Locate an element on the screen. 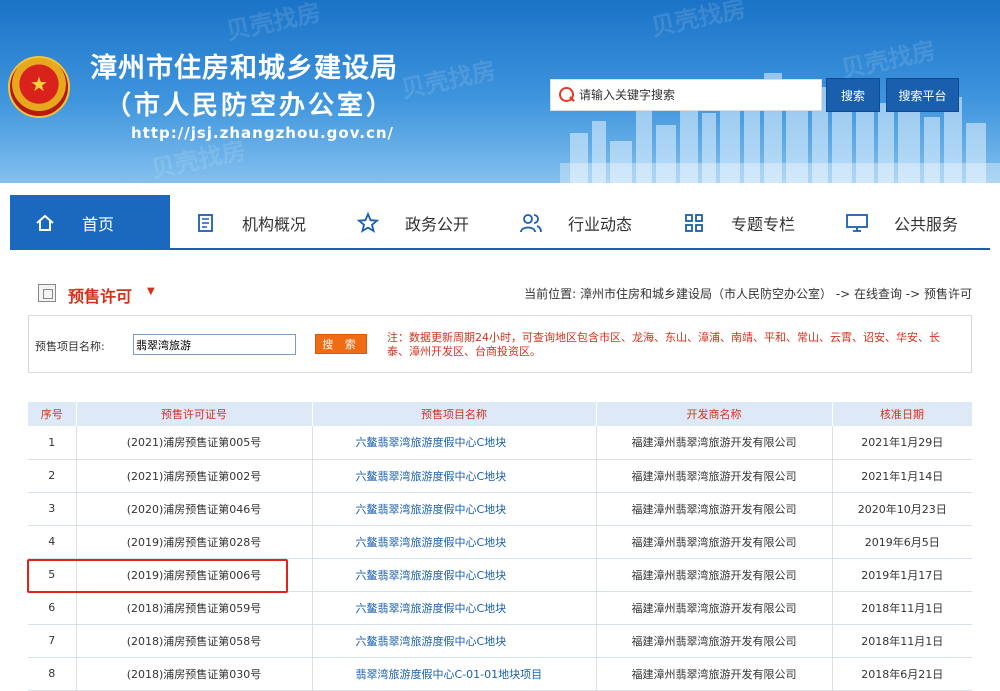  people-icon is located at coordinates (531, 223).